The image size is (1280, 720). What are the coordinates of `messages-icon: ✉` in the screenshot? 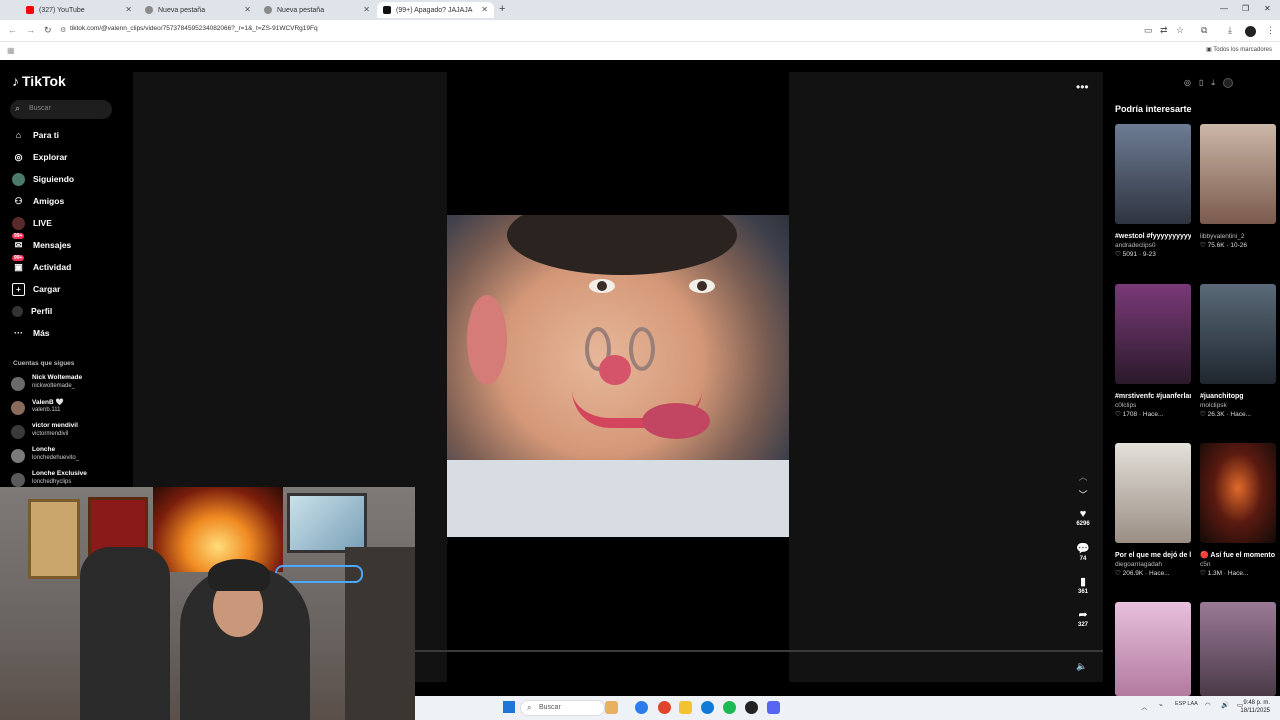 It's located at (18, 244).